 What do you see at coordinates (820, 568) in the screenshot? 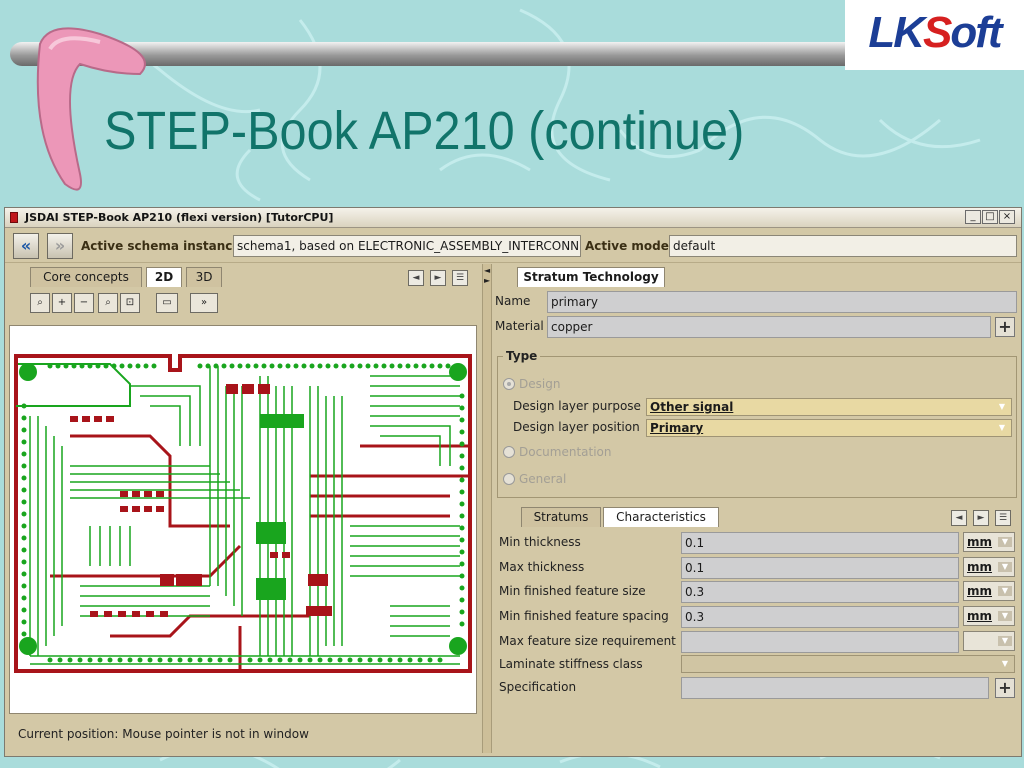
I see `max-thickness-field: 0.1` at bounding box center [820, 568].